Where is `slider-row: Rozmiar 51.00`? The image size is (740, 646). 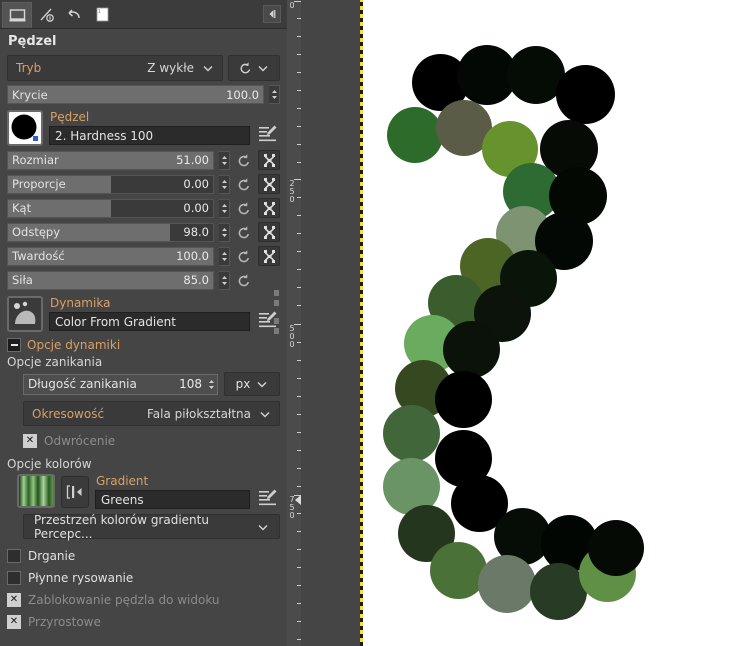 slider-row: Rozmiar 51.00 is located at coordinates (143, 160).